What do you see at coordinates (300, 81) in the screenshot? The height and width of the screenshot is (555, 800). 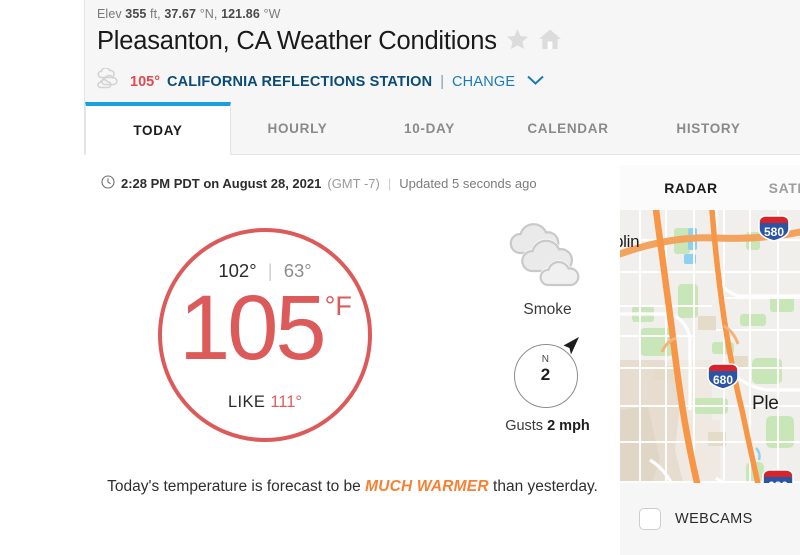 I see `station-name: CALIFORNIA REFLECTIONS STATION` at bounding box center [300, 81].